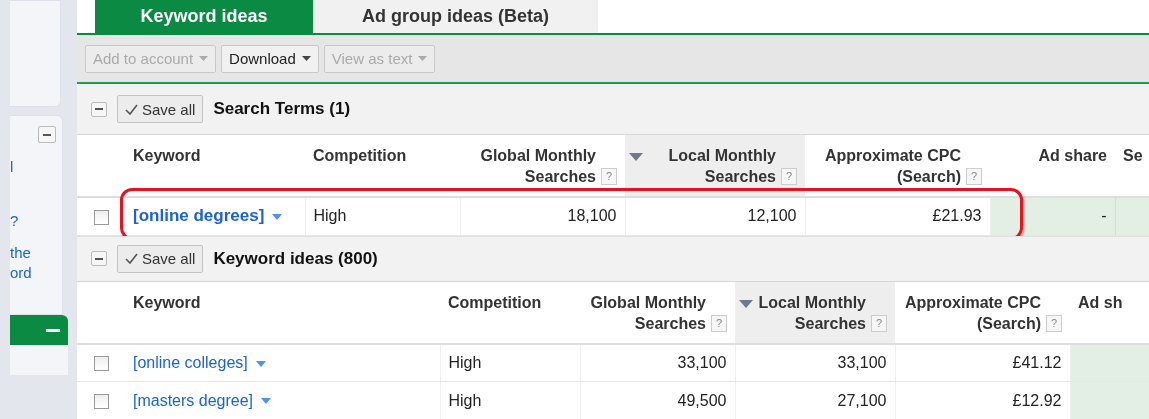 This screenshot has width=1149, height=419. I want to click on table-cell: 12,100, so click(772, 216).